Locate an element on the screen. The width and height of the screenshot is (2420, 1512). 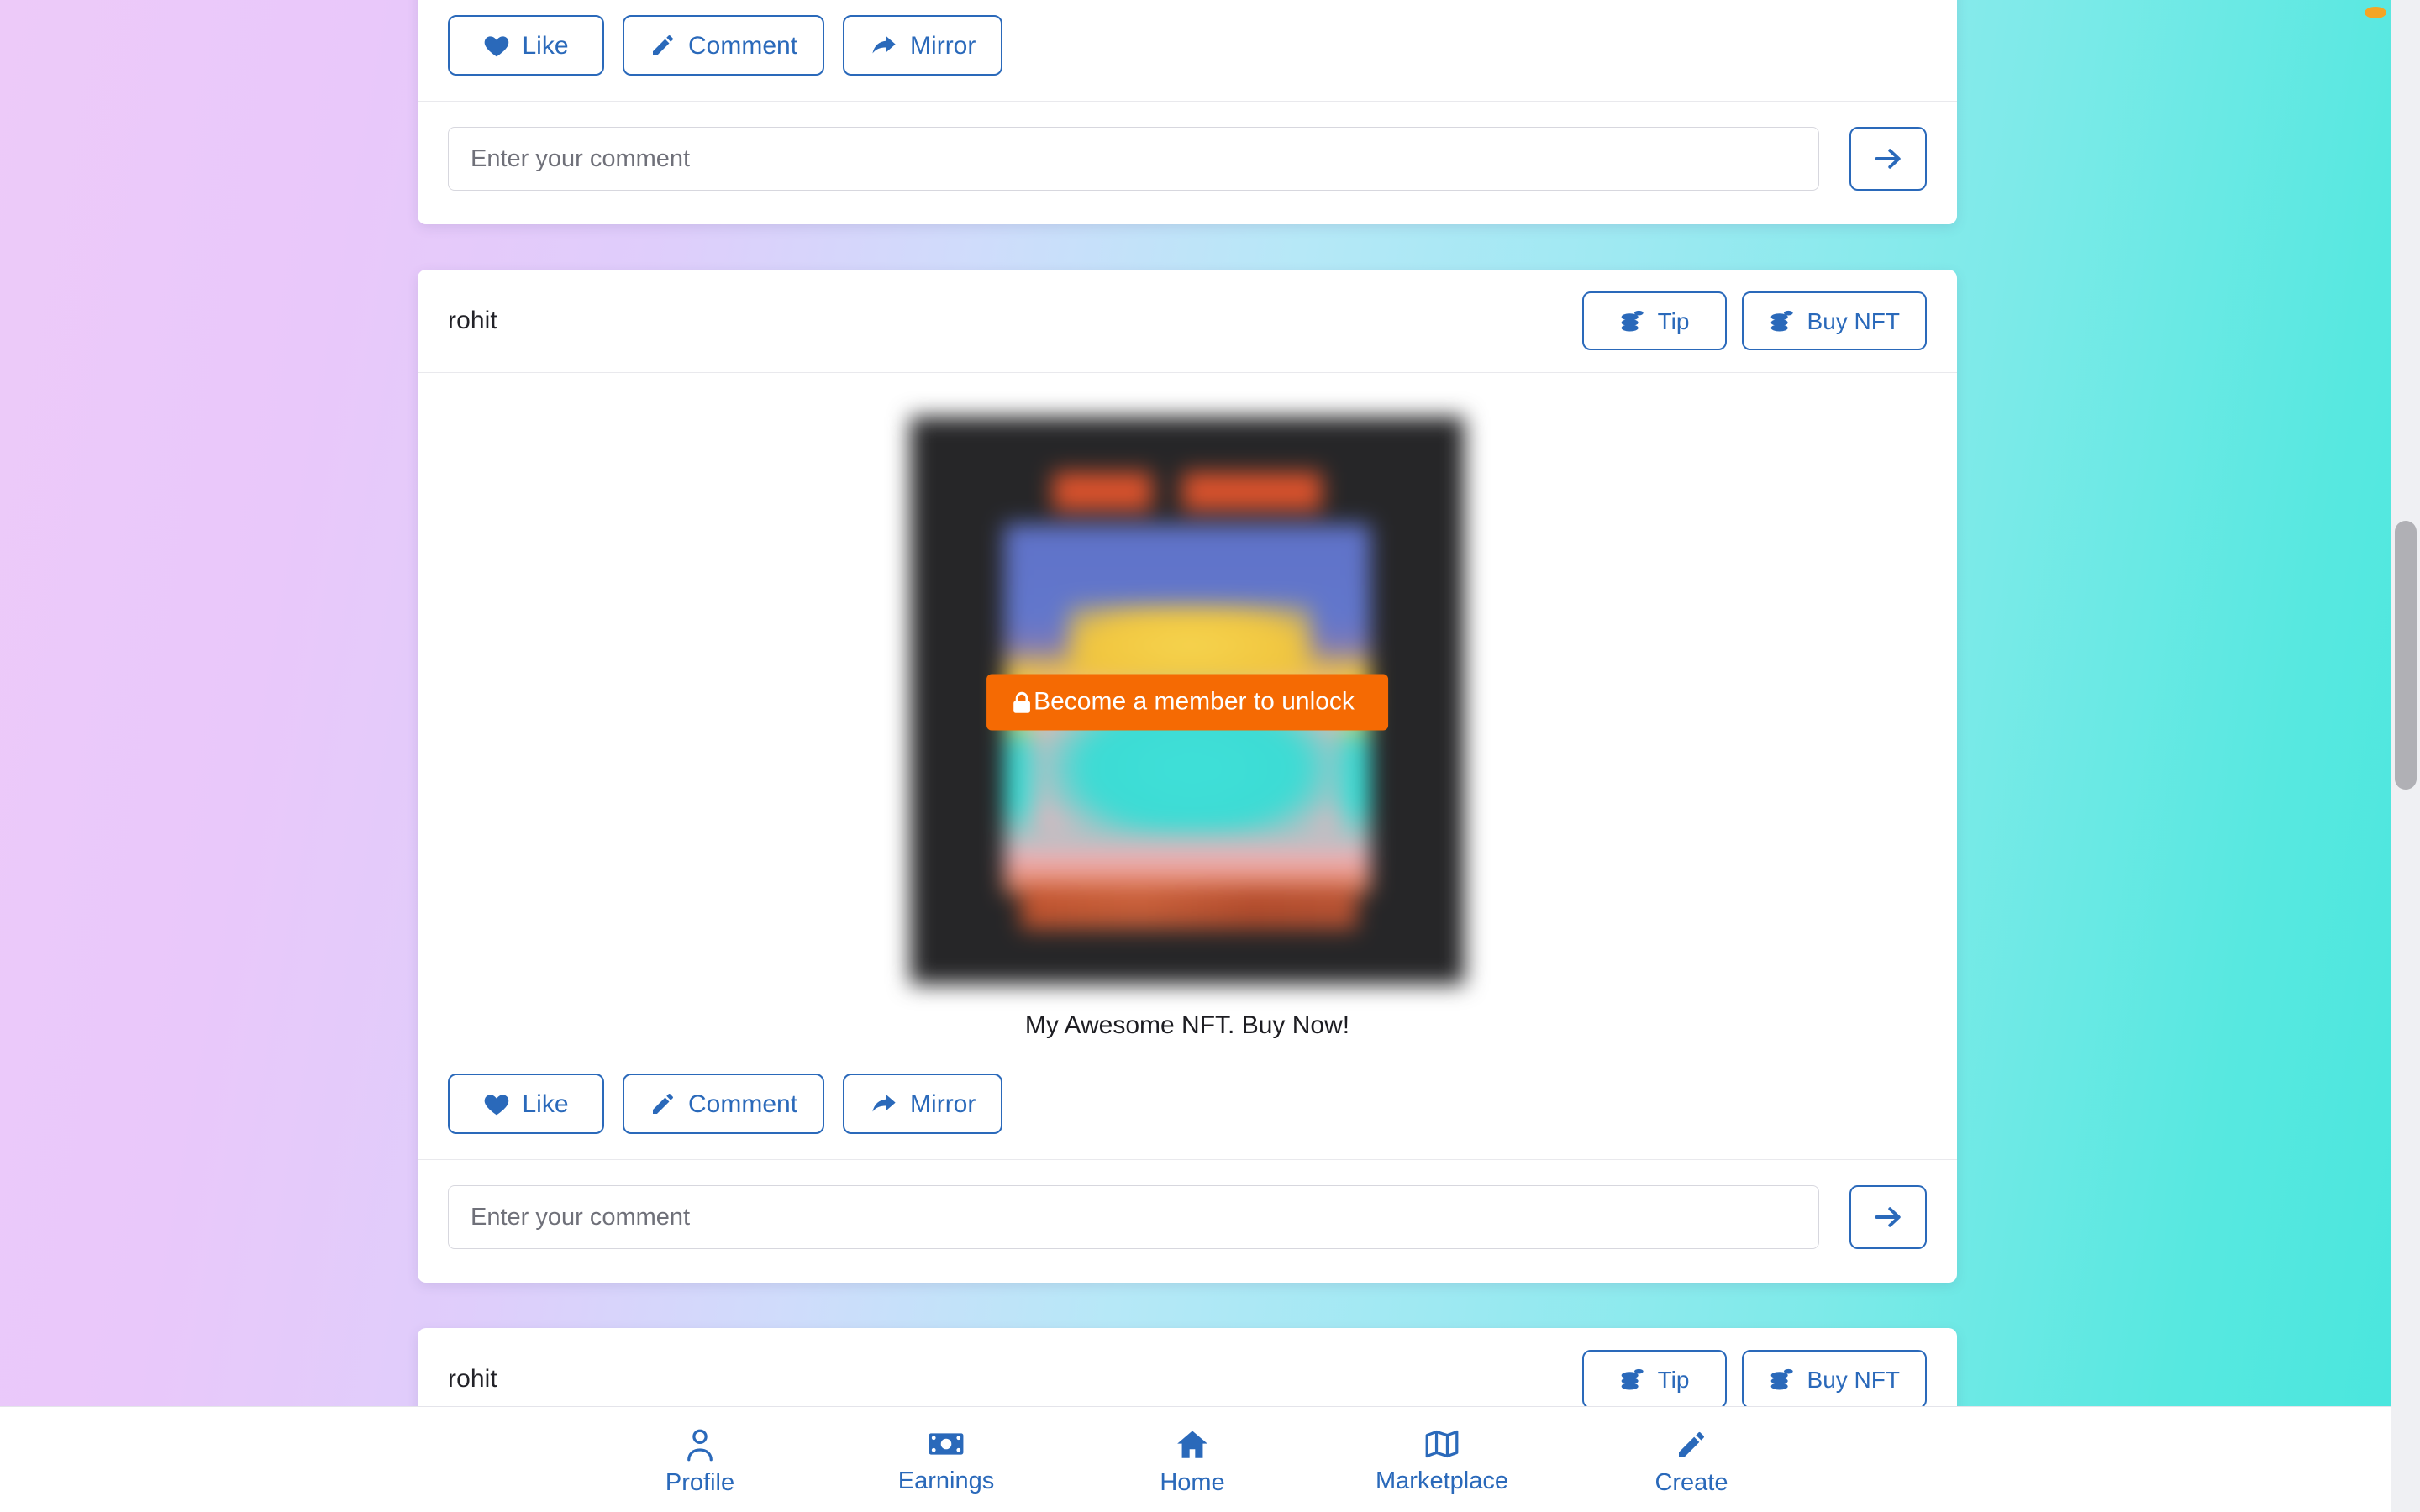
vertical-scrollbar-track is located at coordinates (2405, 756).